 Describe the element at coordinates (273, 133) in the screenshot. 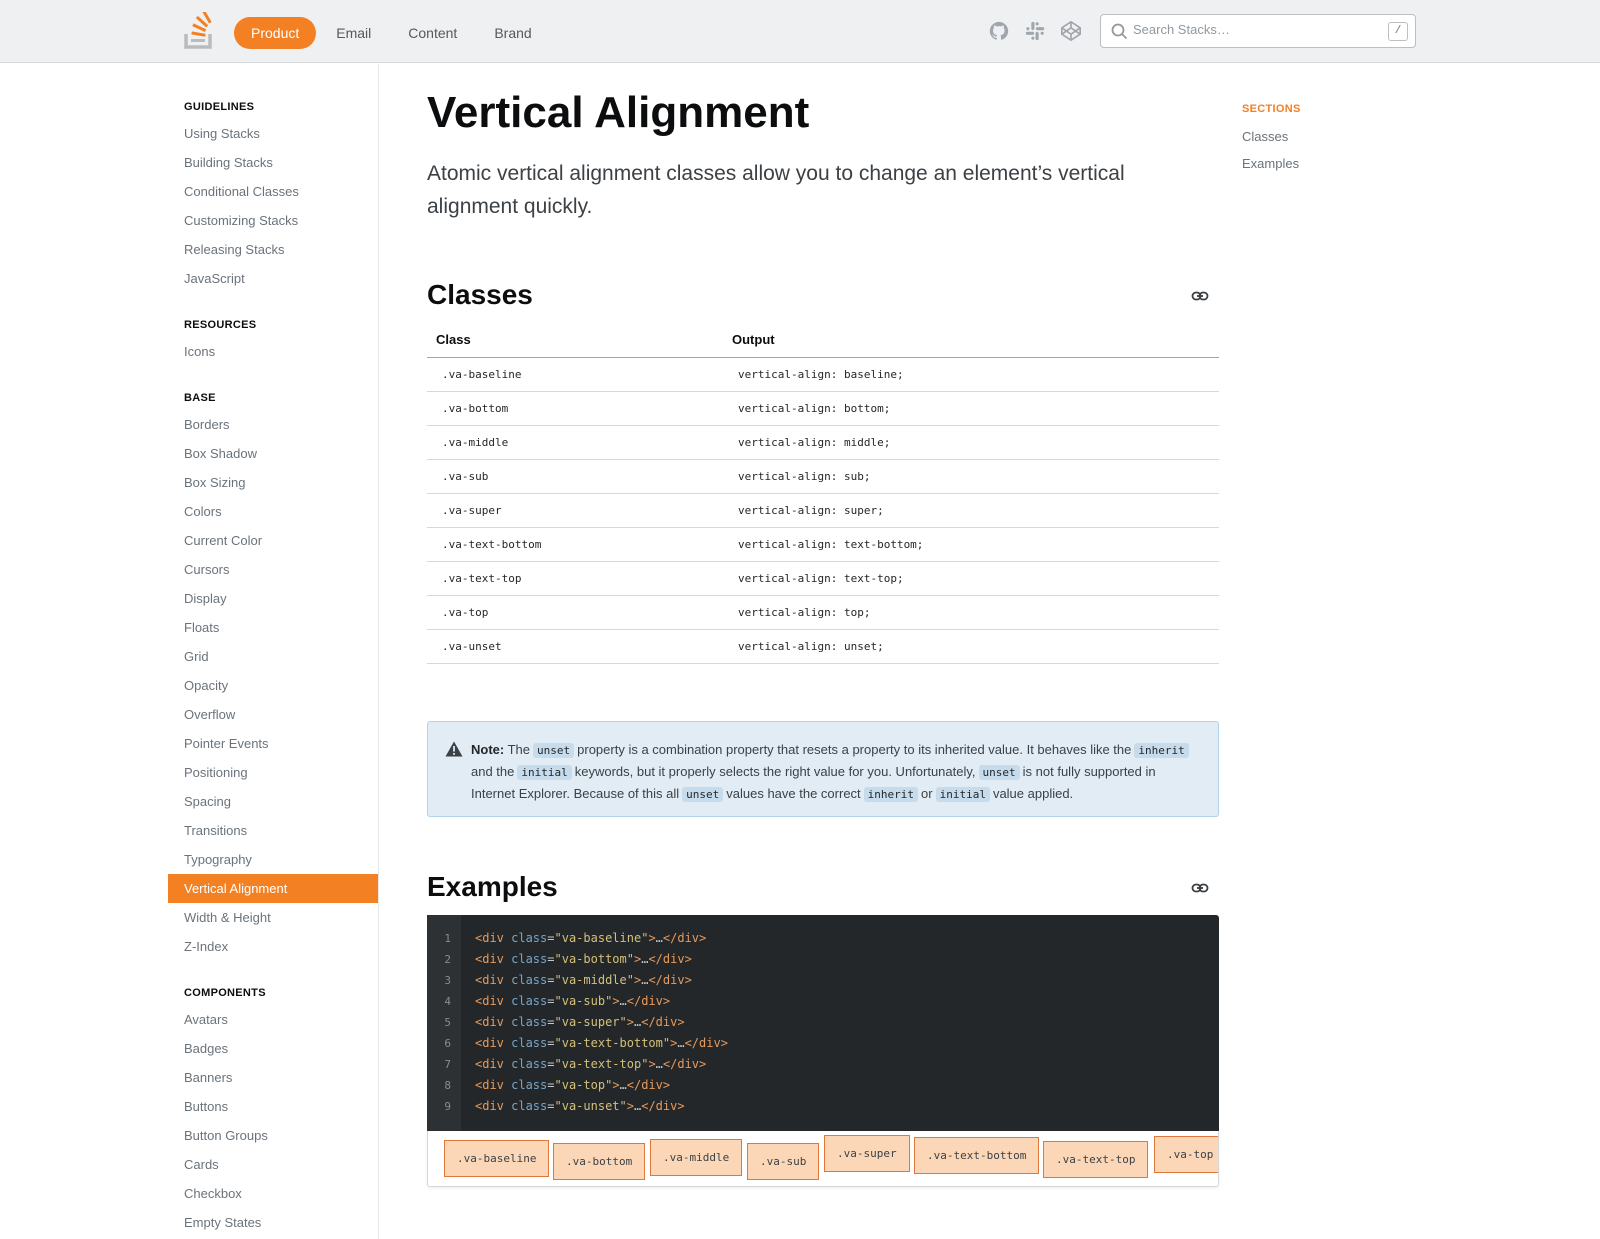

I see `sidebar-item-using-stacks: Using Stacks` at that location.